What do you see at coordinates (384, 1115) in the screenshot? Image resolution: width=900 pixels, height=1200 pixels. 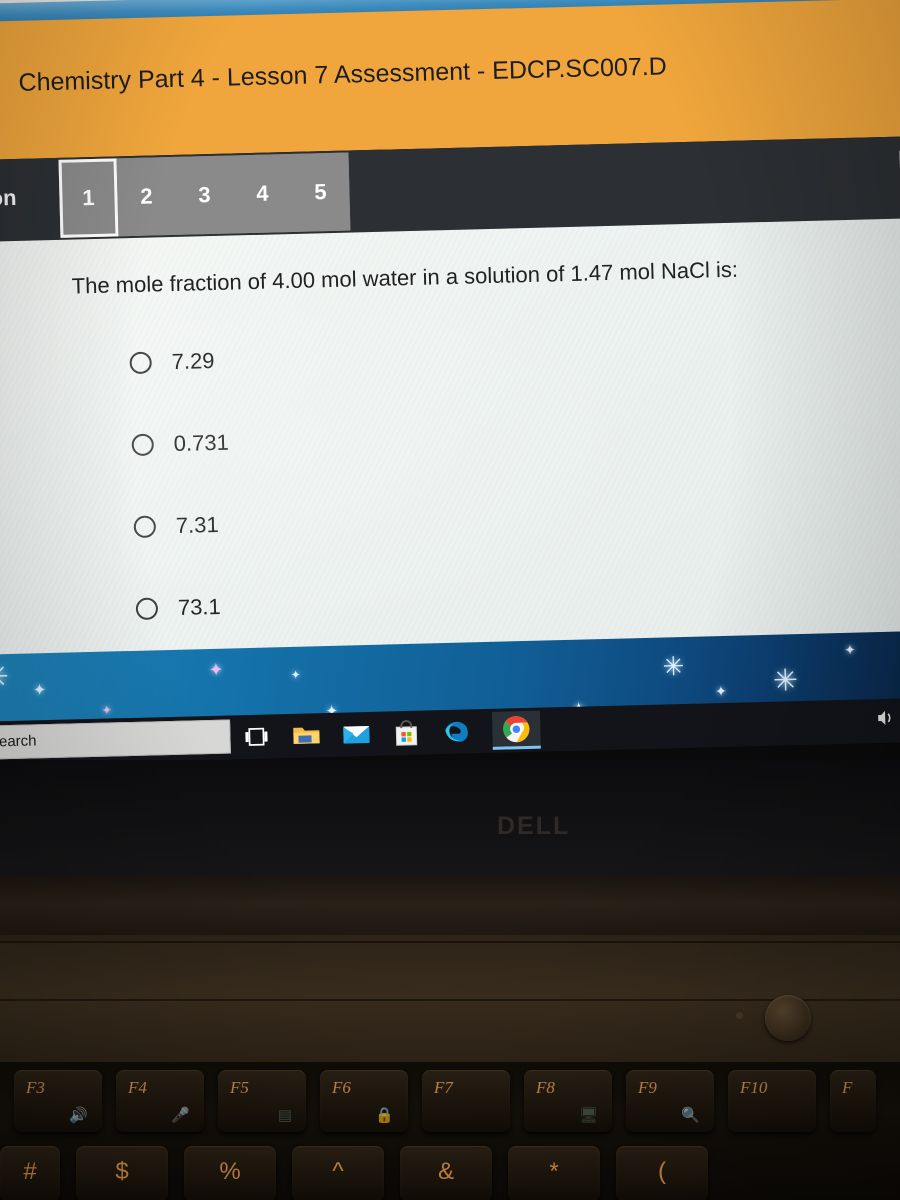 I see `lock-icon: 🔒` at bounding box center [384, 1115].